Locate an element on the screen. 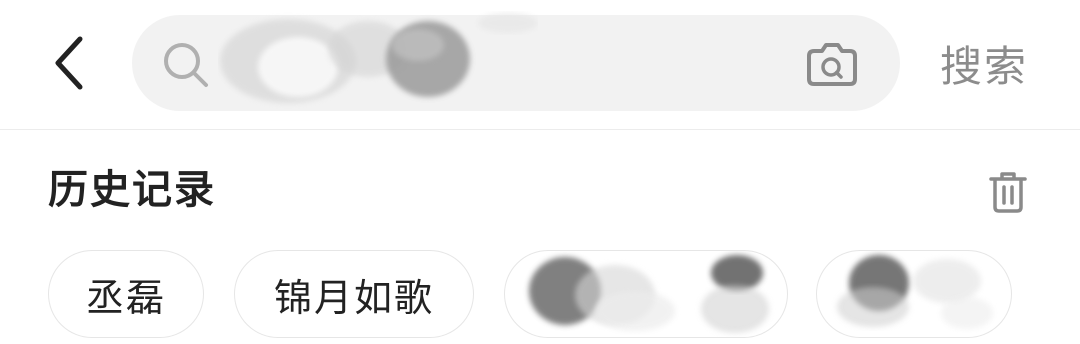 The width and height of the screenshot is (1080, 344). clear-history-button is located at coordinates (1008, 192).